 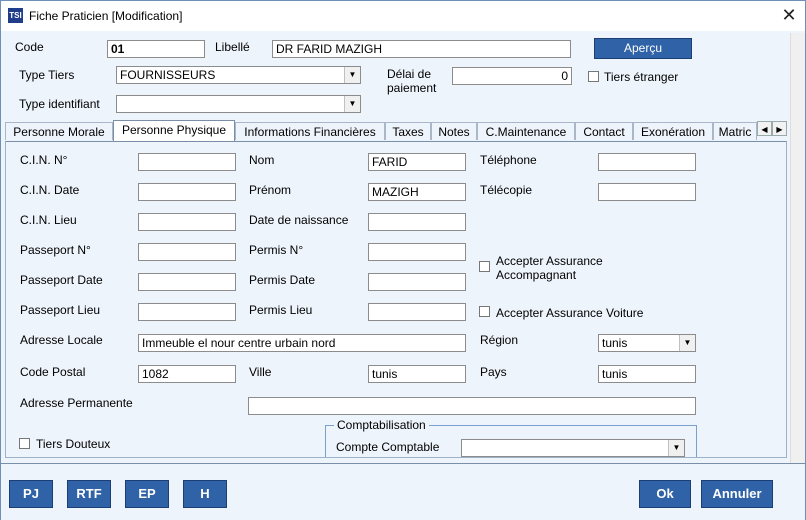 I want to click on type-tiers-label: Type Tiers, so click(x=47, y=75).